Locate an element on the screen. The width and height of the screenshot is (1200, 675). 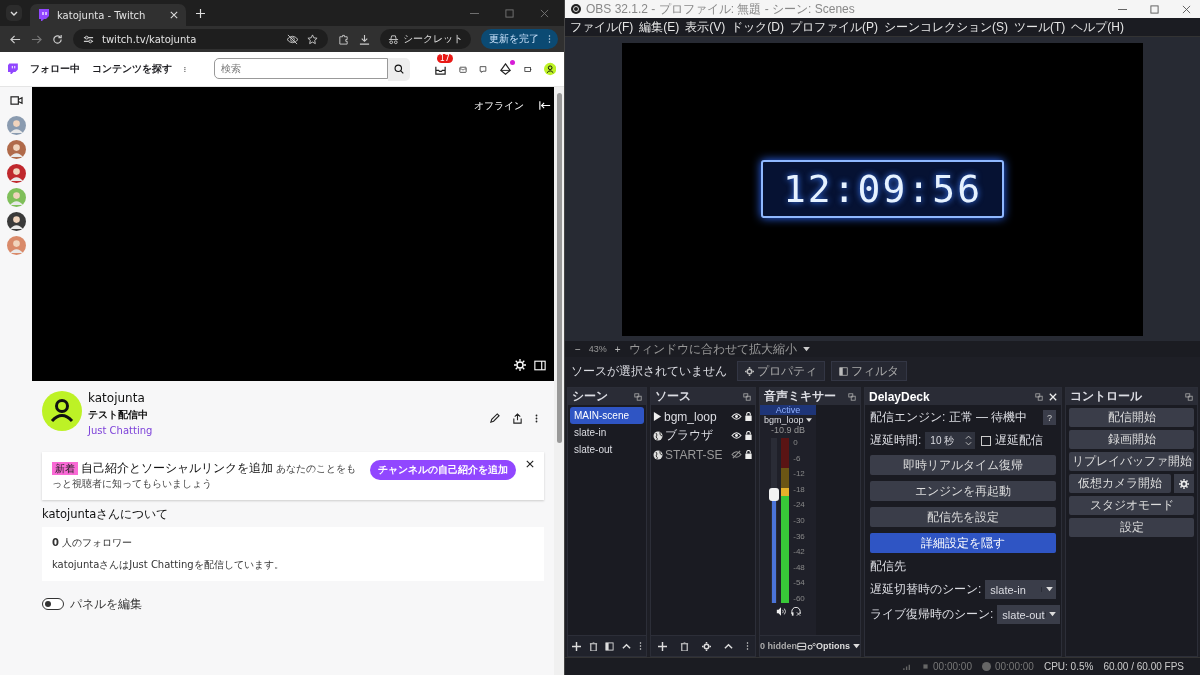
control-button: スタジオモード is located at coordinates (1131, 505).